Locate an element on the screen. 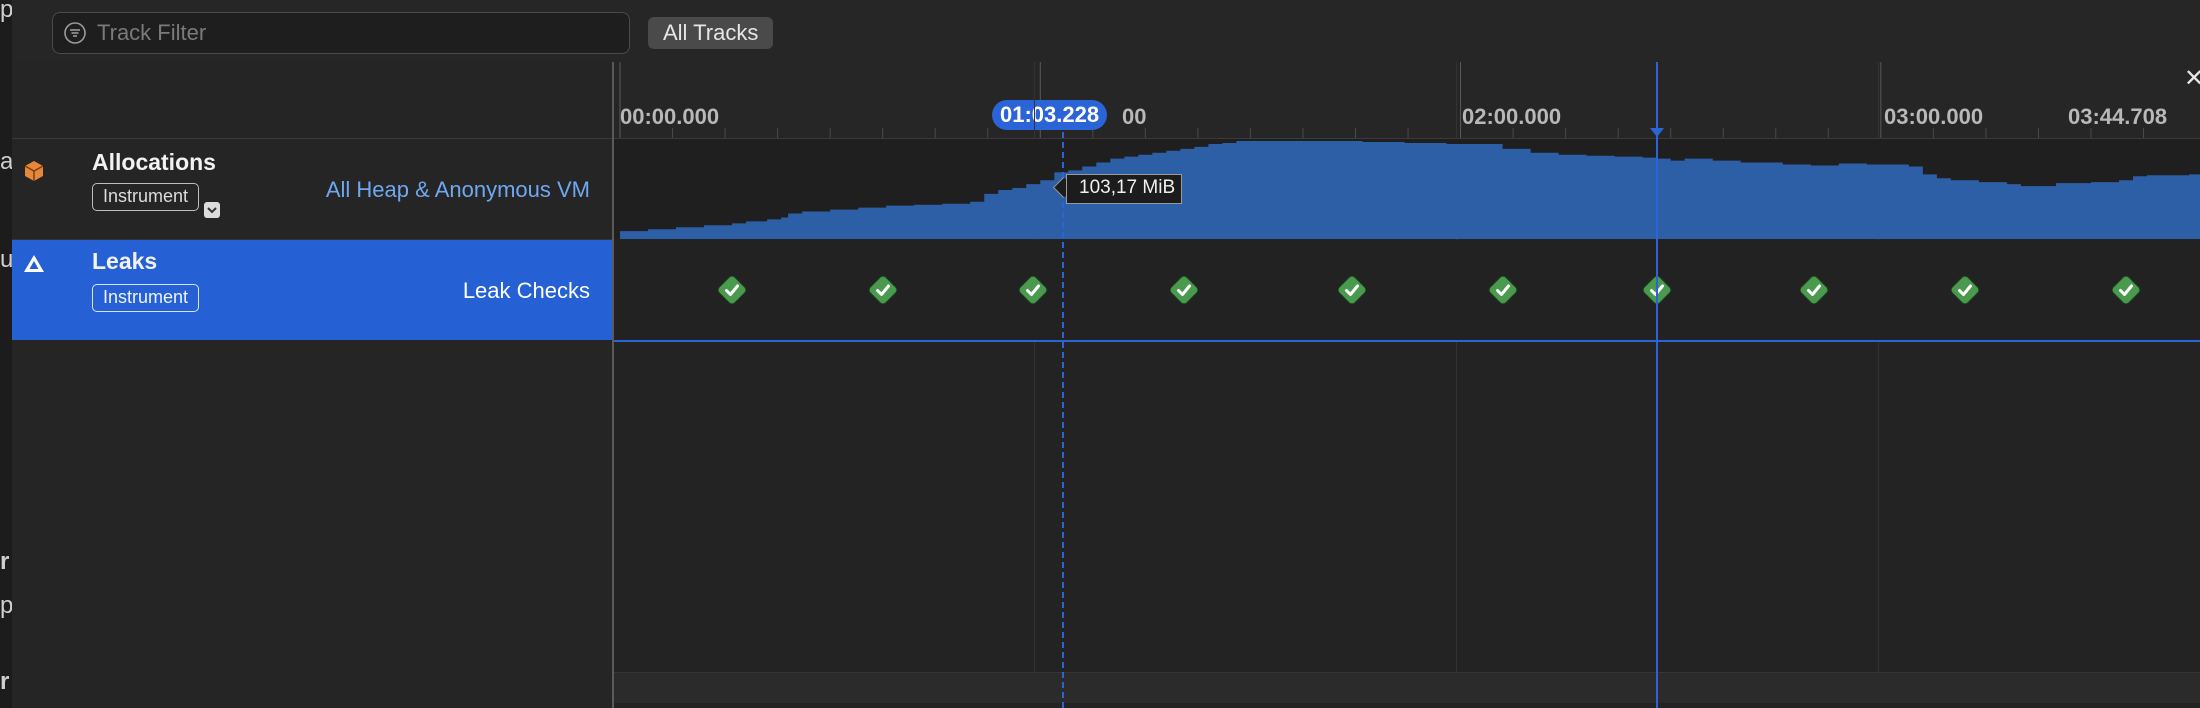  chevron-down-icon is located at coordinates (212, 210).